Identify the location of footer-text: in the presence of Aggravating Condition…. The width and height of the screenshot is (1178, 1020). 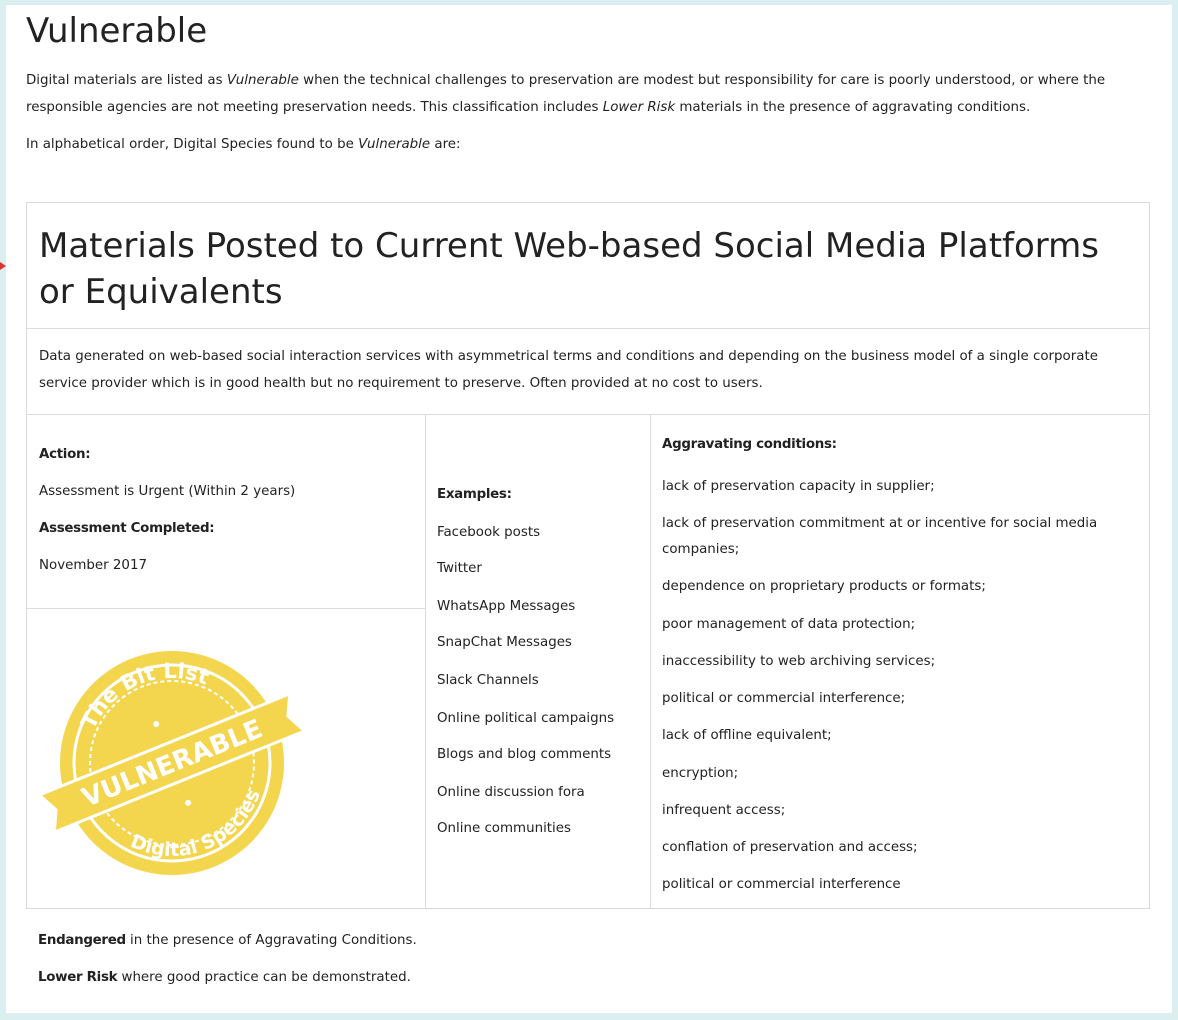
(271, 940).